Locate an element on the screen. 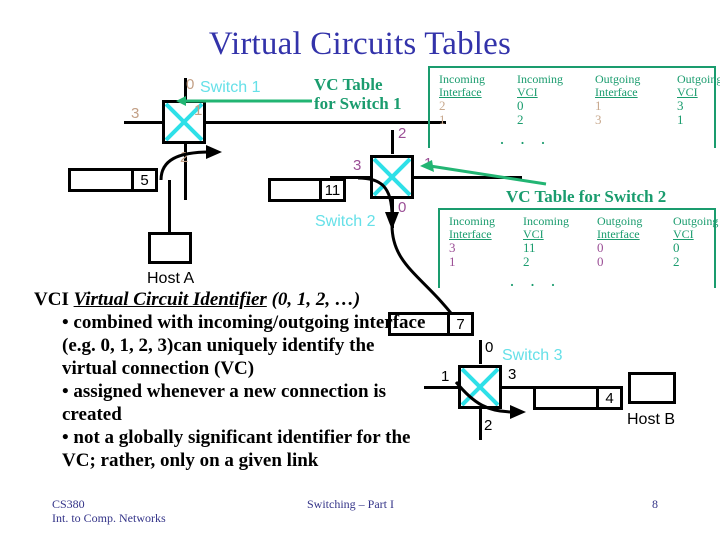 This screenshot has width=720, height=540. host-b-node is located at coordinates (652, 388).